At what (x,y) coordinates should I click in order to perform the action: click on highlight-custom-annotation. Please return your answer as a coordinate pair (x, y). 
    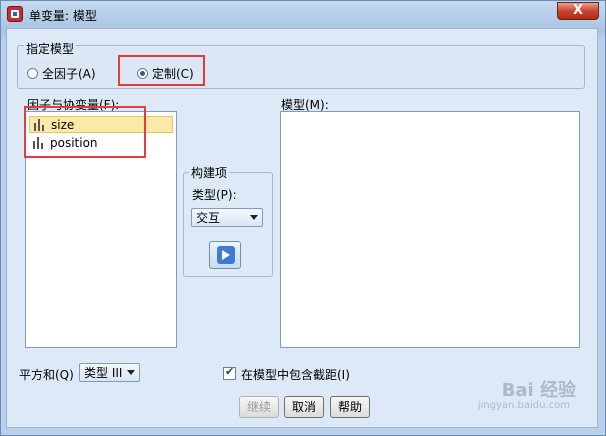
    Looking at the image, I should click on (161, 70).